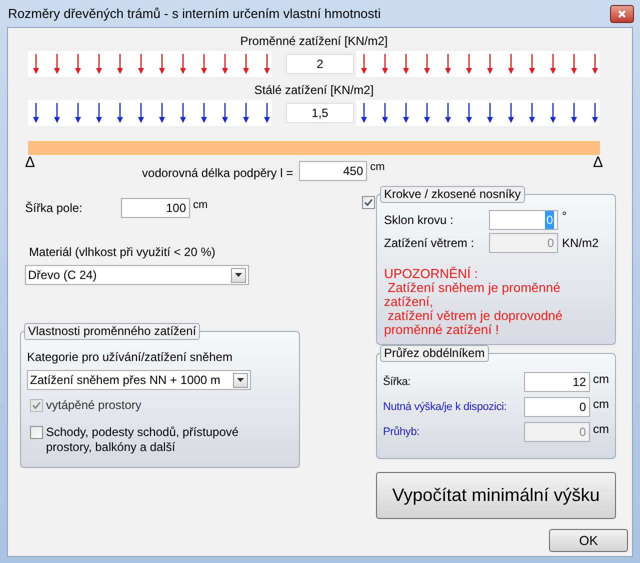  I want to click on value-input: 0, so click(557, 407).